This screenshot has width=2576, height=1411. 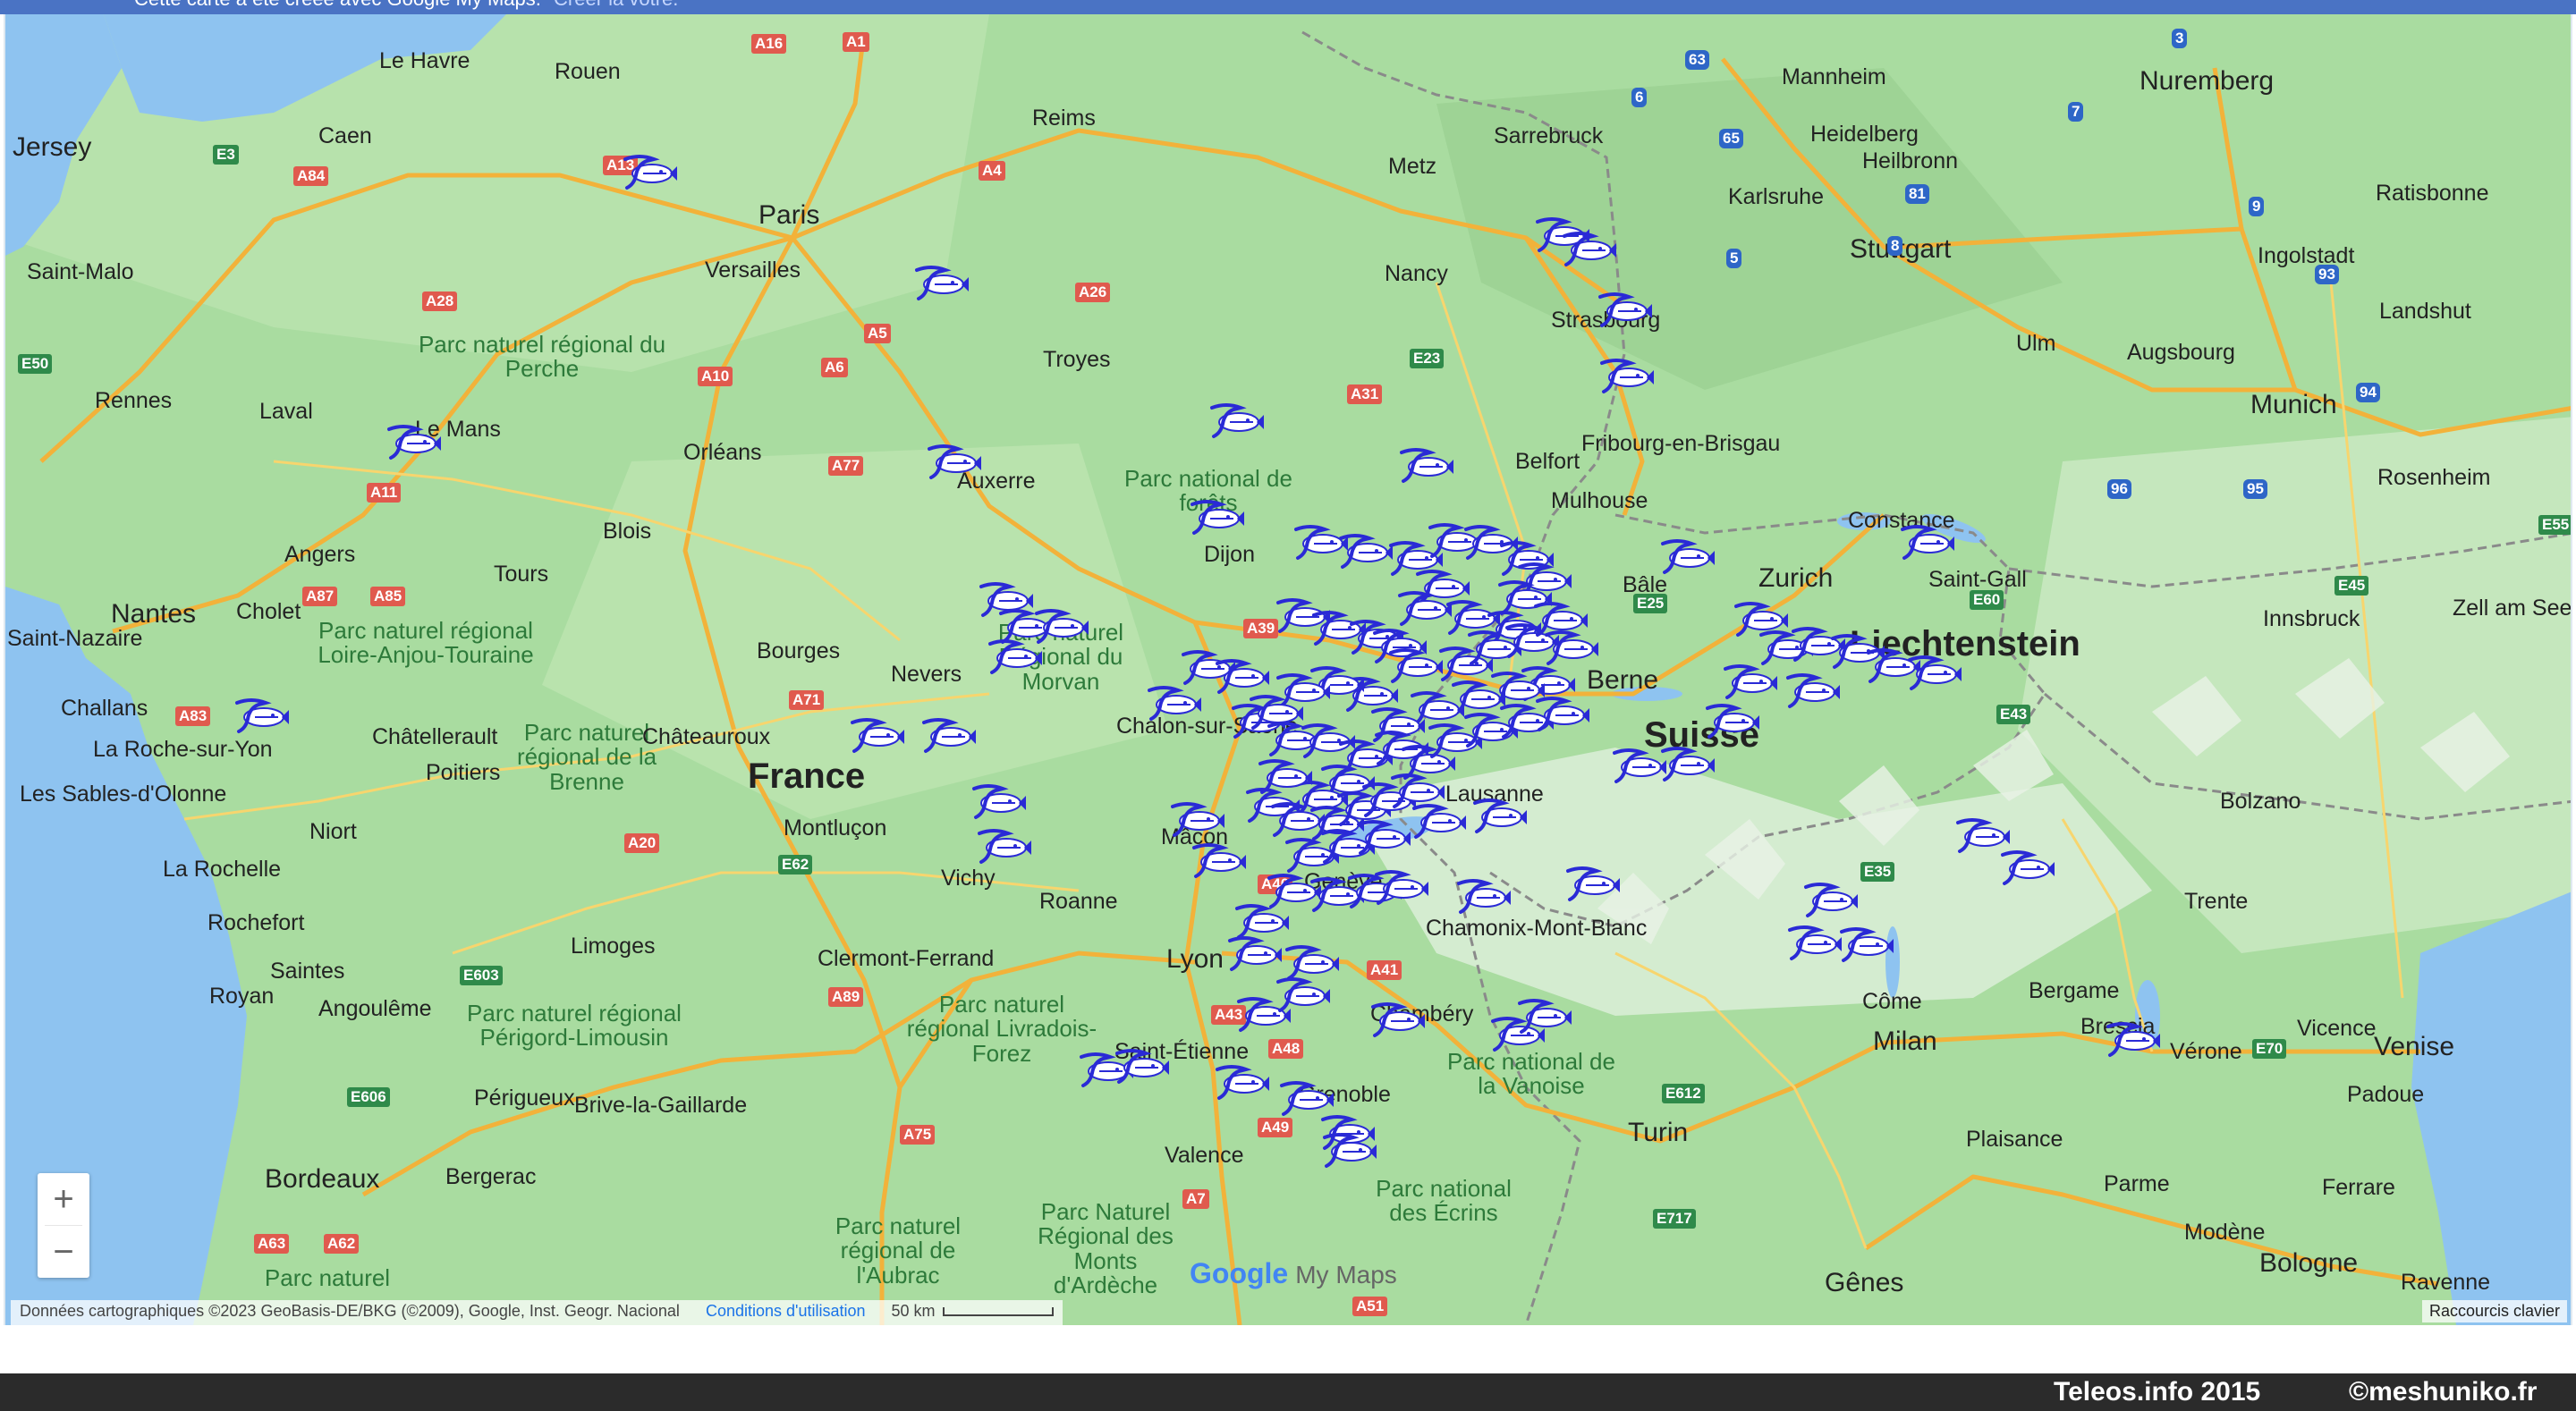 I want to click on road-shield-a89: A89, so click(x=846, y=998).